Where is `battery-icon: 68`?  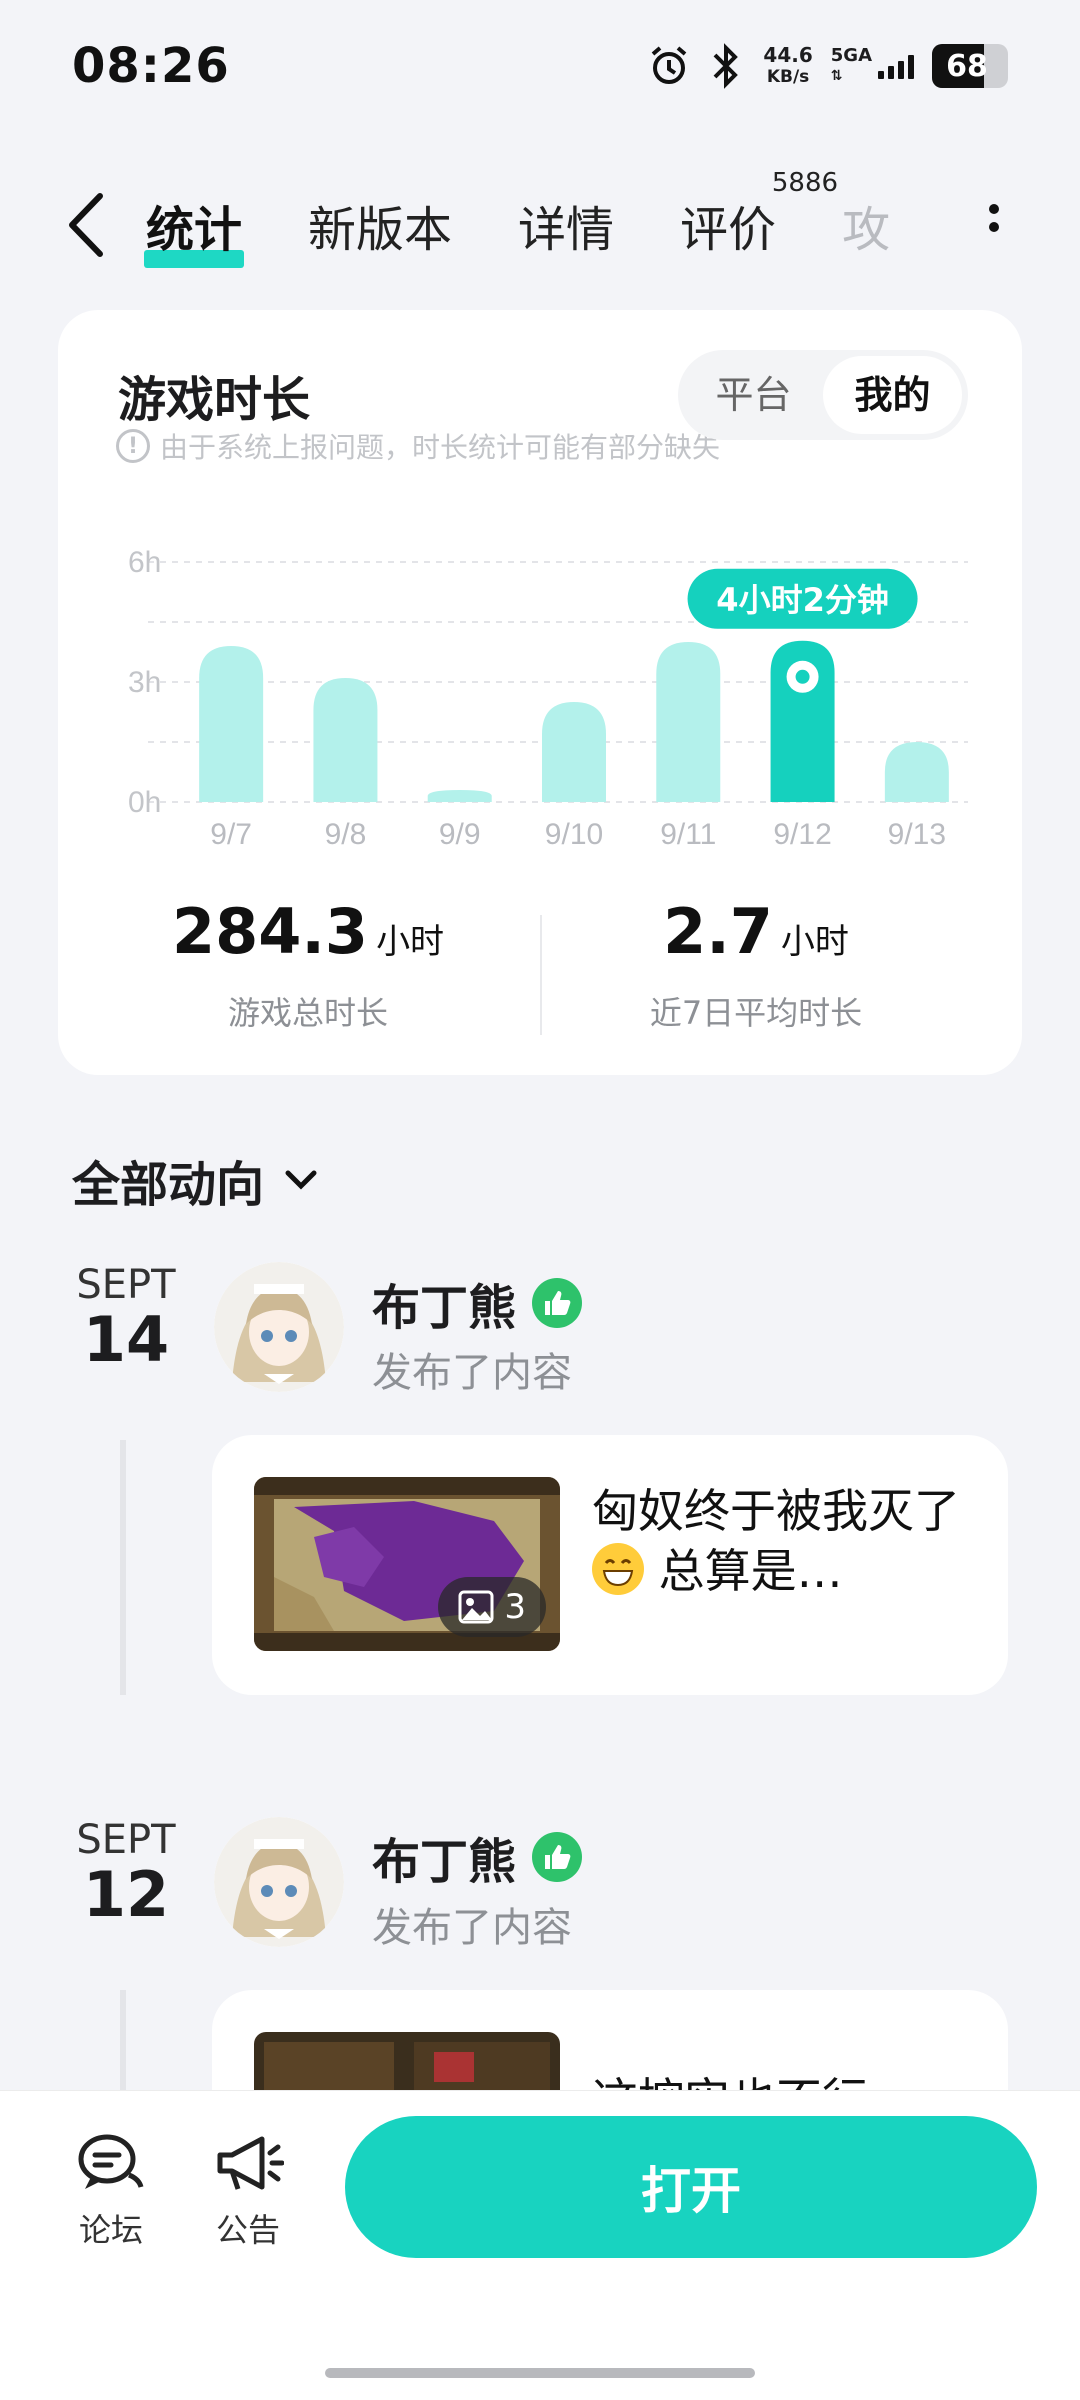
battery-icon: 68 is located at coordinates (970, 66).